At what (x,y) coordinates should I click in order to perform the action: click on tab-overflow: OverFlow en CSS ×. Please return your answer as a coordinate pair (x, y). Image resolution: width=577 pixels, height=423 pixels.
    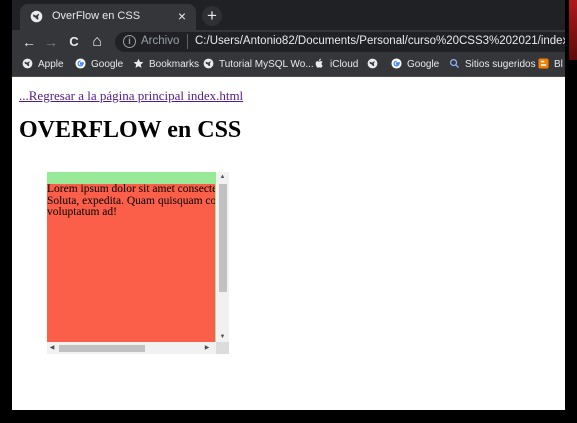
    Looking at the image, I should click on (108, 17).